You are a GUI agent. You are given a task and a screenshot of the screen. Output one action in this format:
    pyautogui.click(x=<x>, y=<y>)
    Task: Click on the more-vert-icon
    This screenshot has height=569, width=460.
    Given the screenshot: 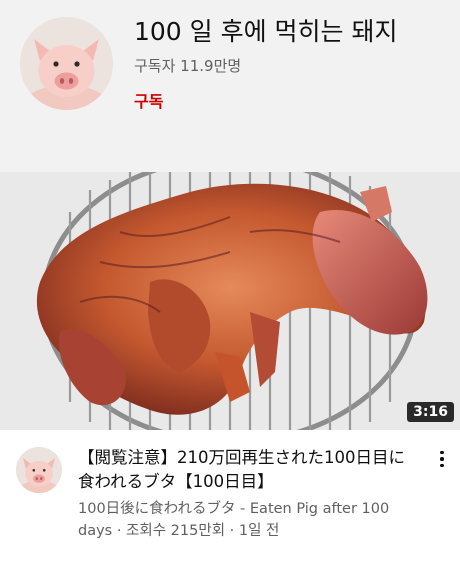 What is the action you would take?
    pyautogui.click(x=442, y=459)
    